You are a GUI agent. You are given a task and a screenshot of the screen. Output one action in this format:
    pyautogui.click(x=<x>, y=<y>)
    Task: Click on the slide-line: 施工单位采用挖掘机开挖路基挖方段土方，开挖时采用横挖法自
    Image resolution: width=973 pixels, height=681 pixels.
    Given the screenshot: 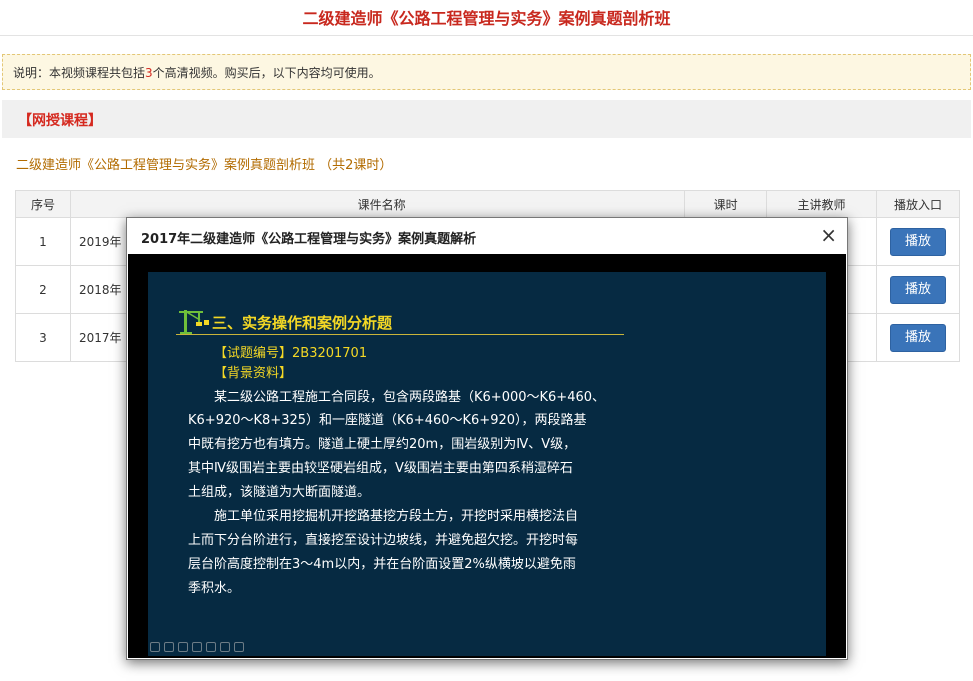 What is the action you would take?
    pyautogui.click(x=396, y=516)
    